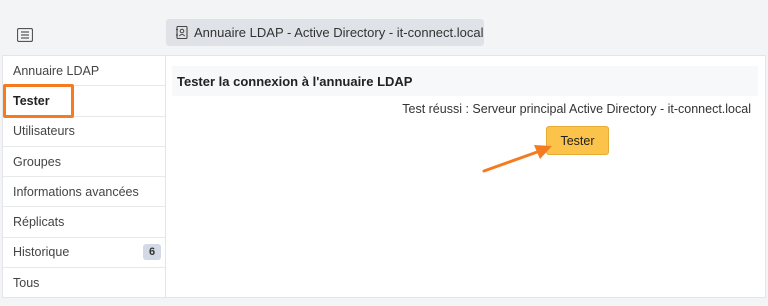 Image resolution: width=768 pixels, height=306 pixels. What do you see at coordinates (182, 32) in the screenshot?
I see `address-book-icon` at bounding box center [182, 32].